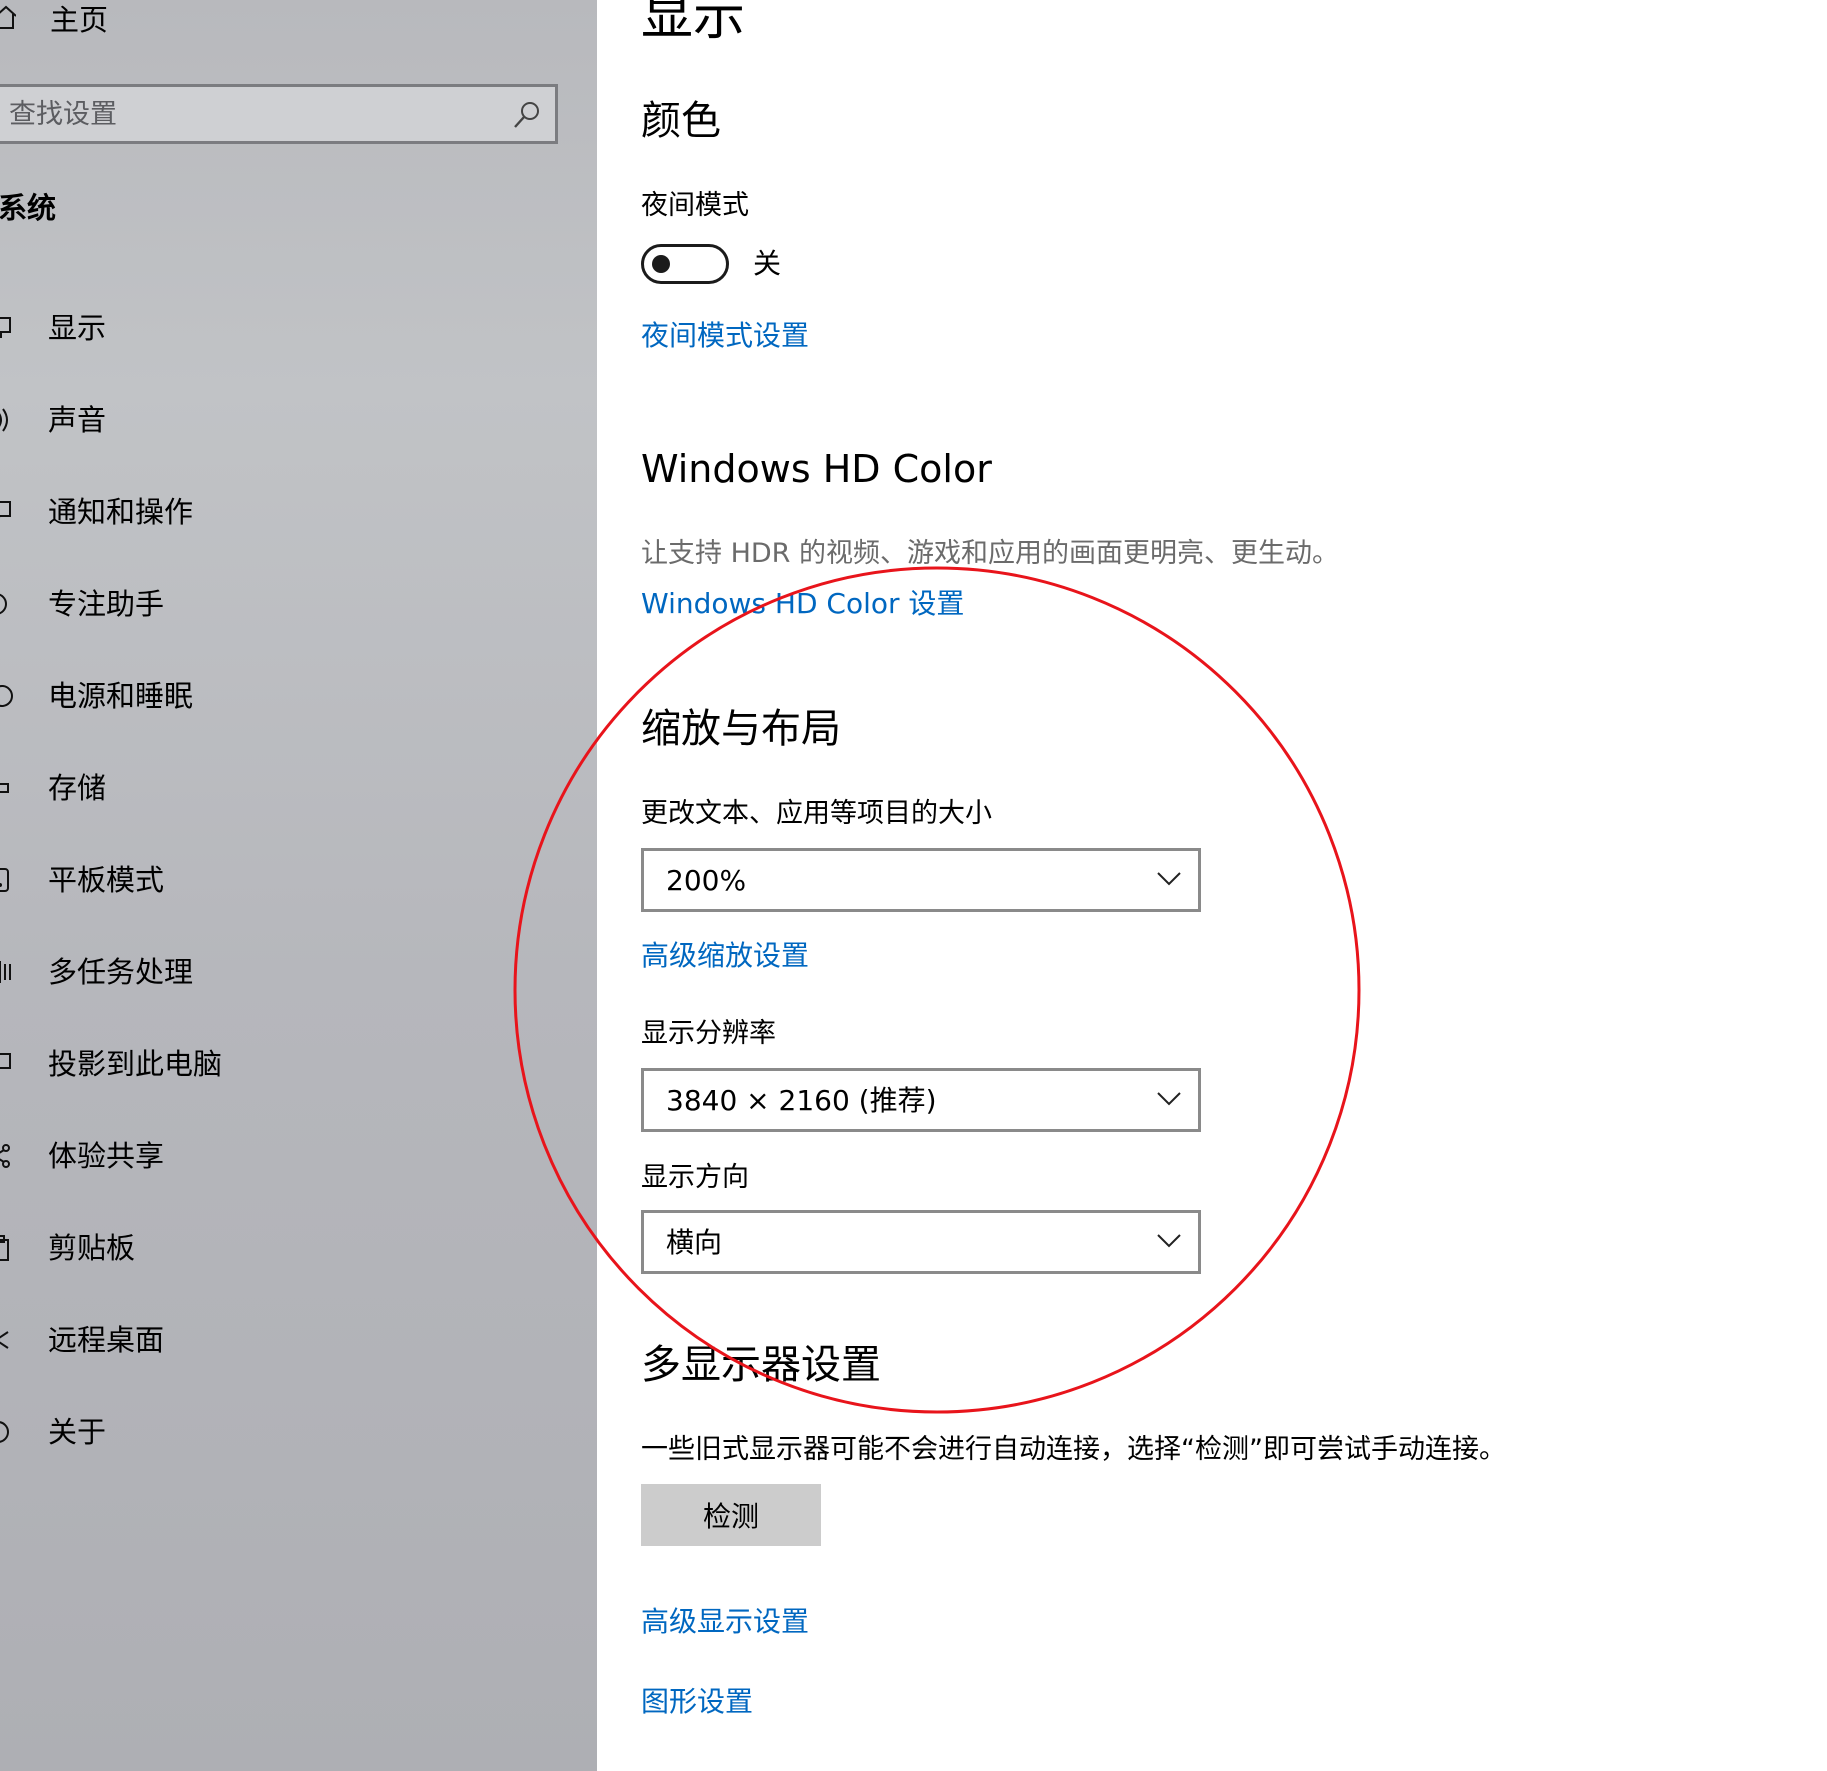 The height and width of the screenshot is (1771, 1827). Describe the element at coordinates (706, 880) in the screenshot. I see `scale-value: 200%` at that location.